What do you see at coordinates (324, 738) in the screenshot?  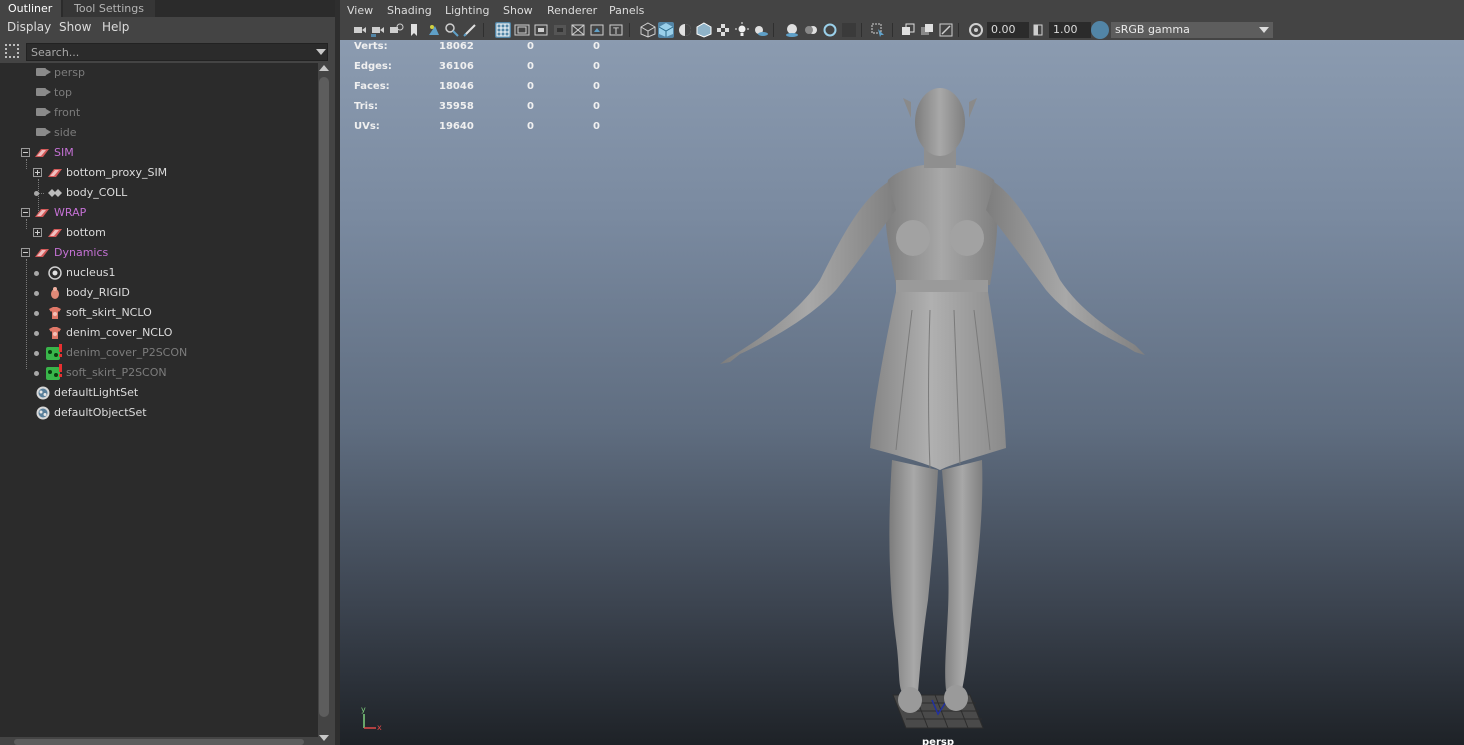 I see `scroll-down-icon` at bounding box center [324, 738].